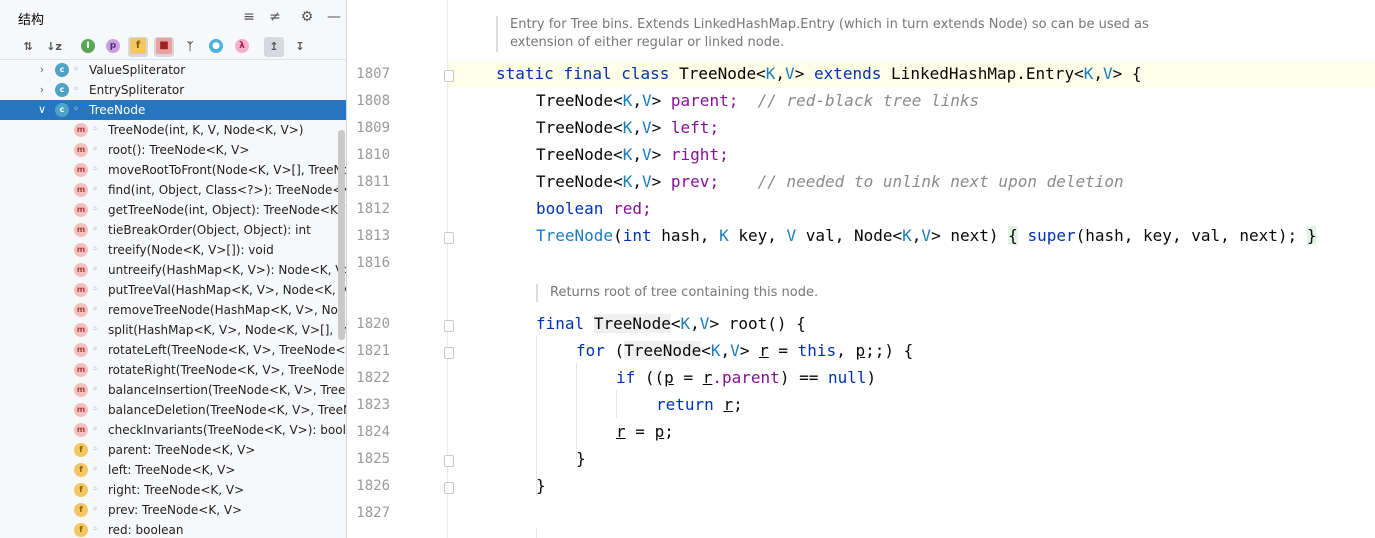 Image resolution: width=1375 pixels, height=538 pixels. I want to click on structure-panel-header: 结构 ≡ ≠ ⚙ —, so click(173, 17).